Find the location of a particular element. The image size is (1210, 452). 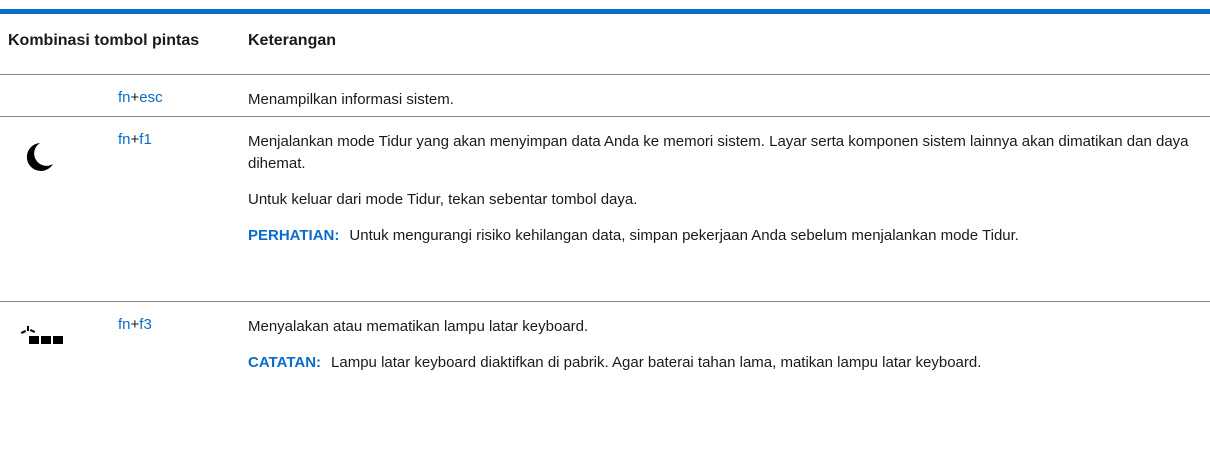

keyboard-backlight-icon is located at coordinates (41, 335).